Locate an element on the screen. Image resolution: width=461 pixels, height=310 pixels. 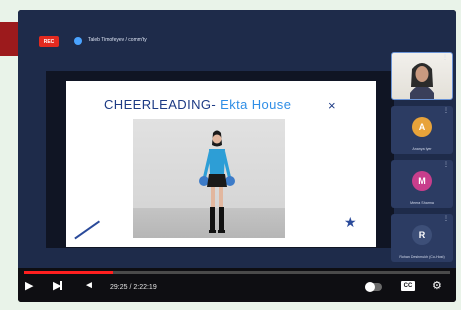
meeting-app-icon is located at coordinates (78, 41).